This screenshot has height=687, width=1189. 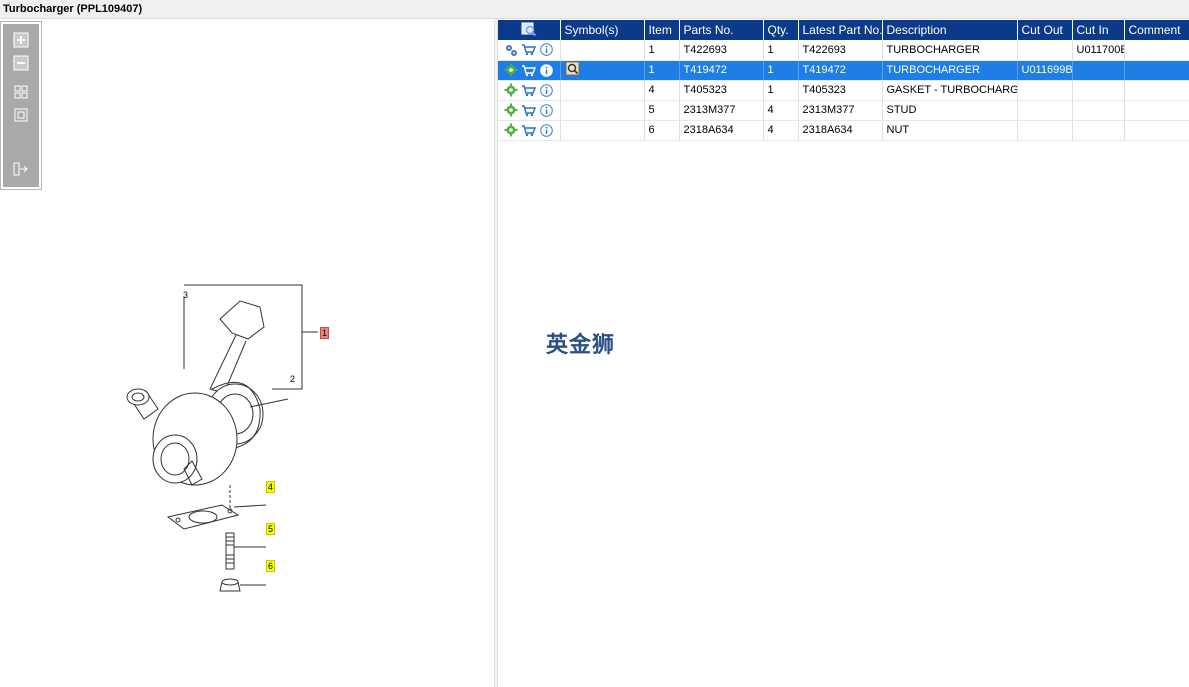 I want to click on cell-latest-part-no: 2318A634, so click(x=840, y=130).